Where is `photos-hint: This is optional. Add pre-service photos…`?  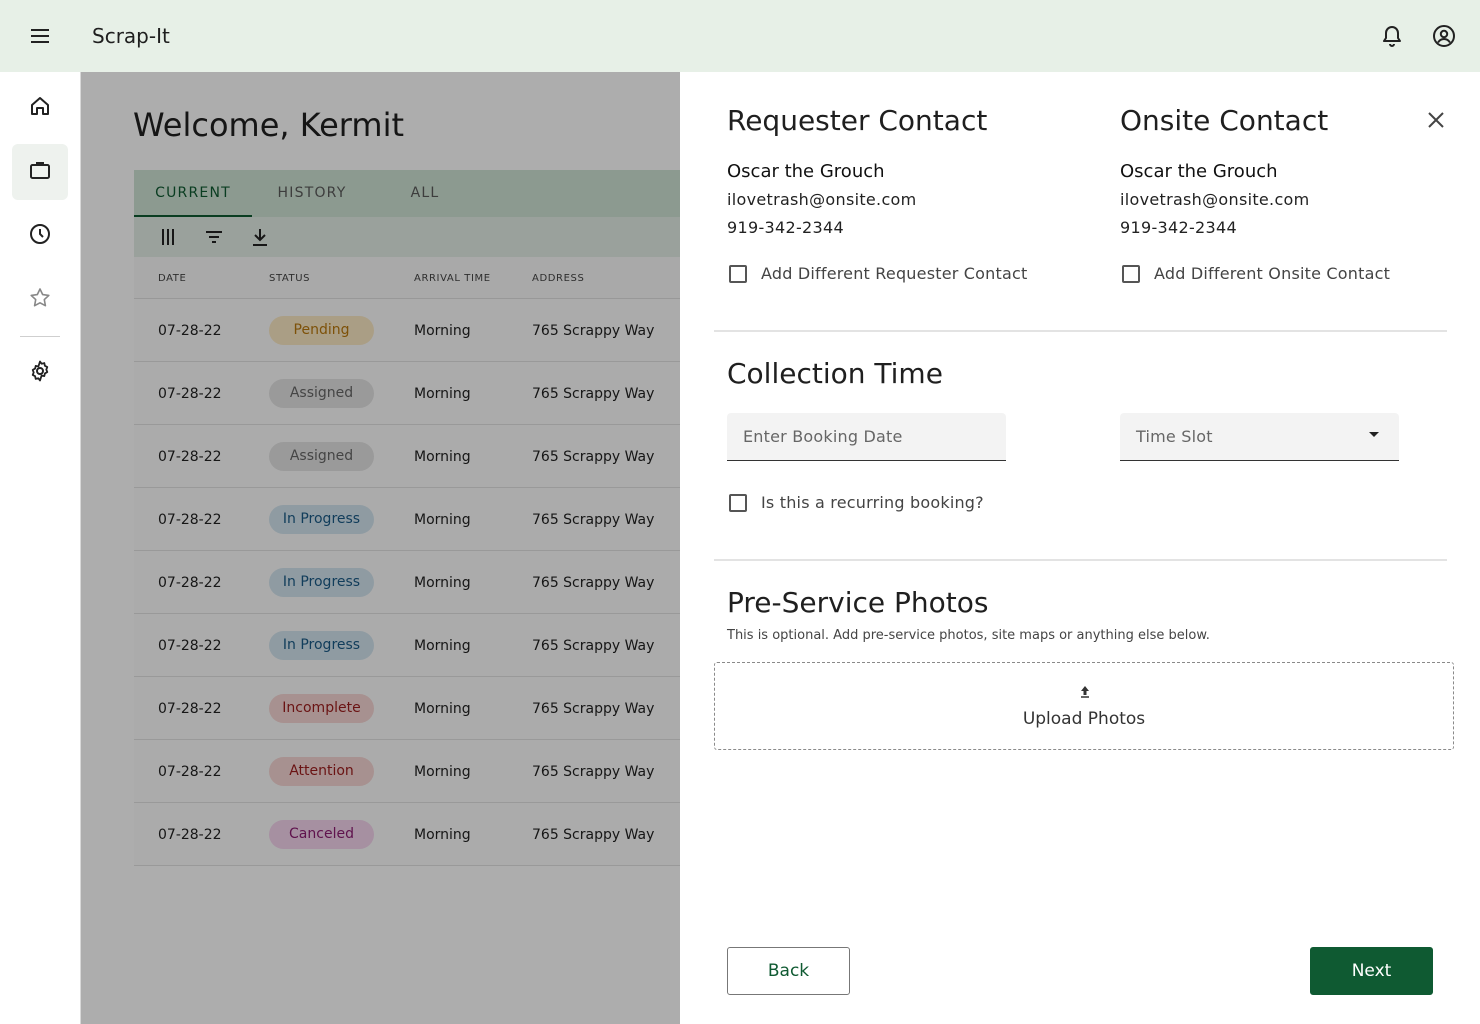 photos-hint: This is optional. Add pre-service photos… is located at coordinates (968, 635).